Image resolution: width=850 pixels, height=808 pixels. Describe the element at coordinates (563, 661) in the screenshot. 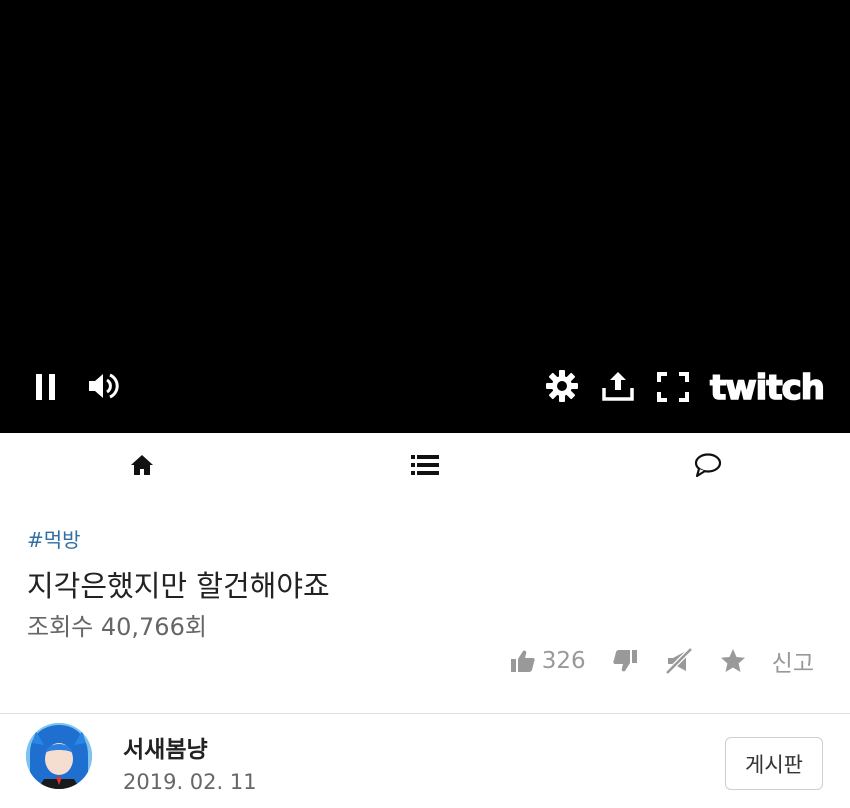

I see `like-count: 326` at that location.